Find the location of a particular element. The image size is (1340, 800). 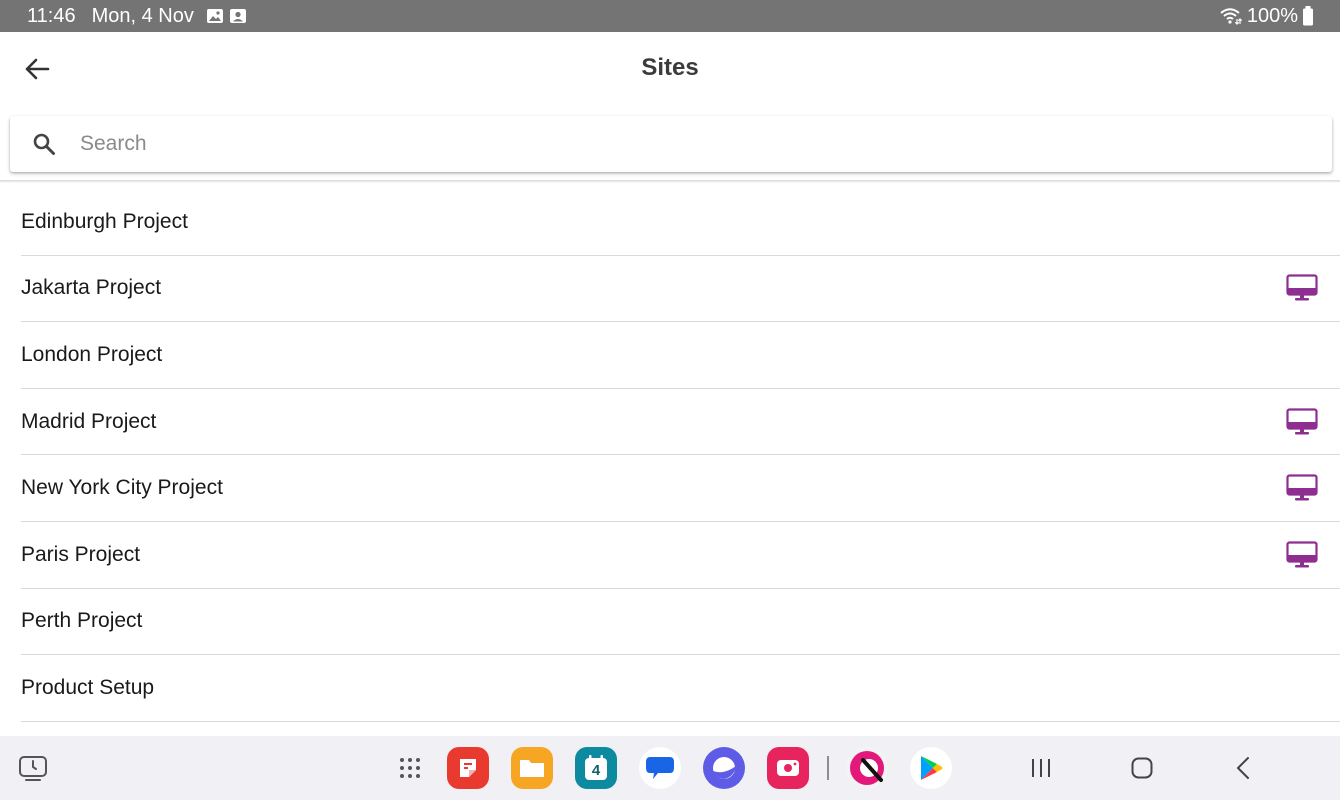

internet-app-button is located at coordinates (724, 768).